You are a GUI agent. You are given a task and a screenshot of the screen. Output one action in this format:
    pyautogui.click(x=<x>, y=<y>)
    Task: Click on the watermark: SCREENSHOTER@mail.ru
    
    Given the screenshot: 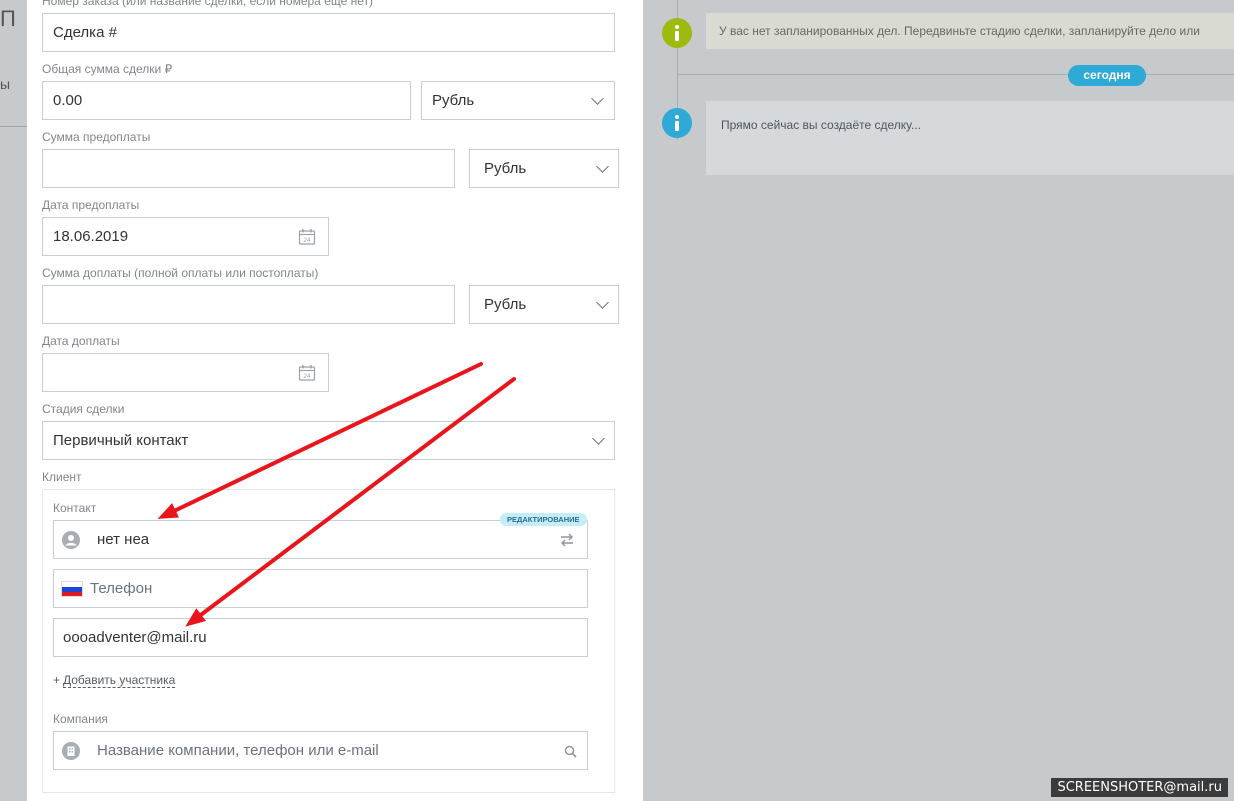 What is the action you would take?
    pyautogui.click(x=1139, y=787)
    